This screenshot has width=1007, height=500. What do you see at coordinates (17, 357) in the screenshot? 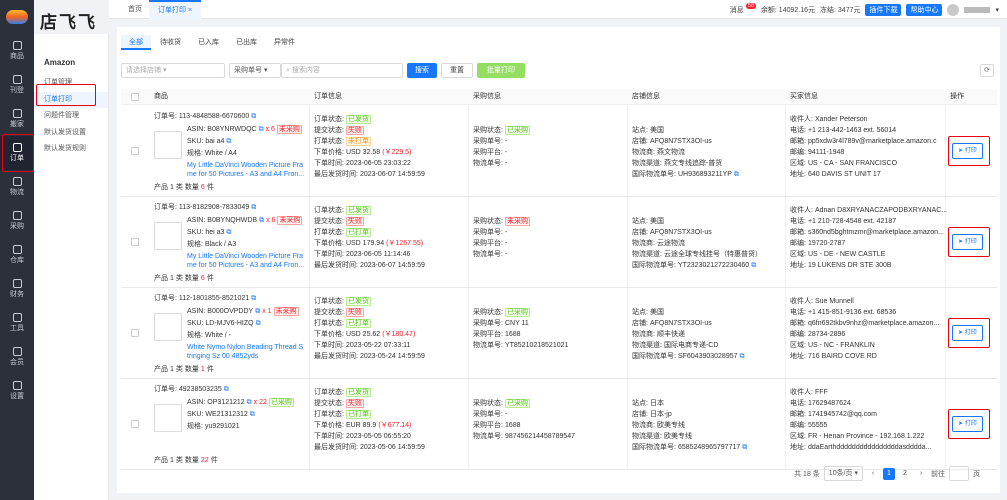
I see `nav-item-member: 会员` at bounding box center [17, 357].